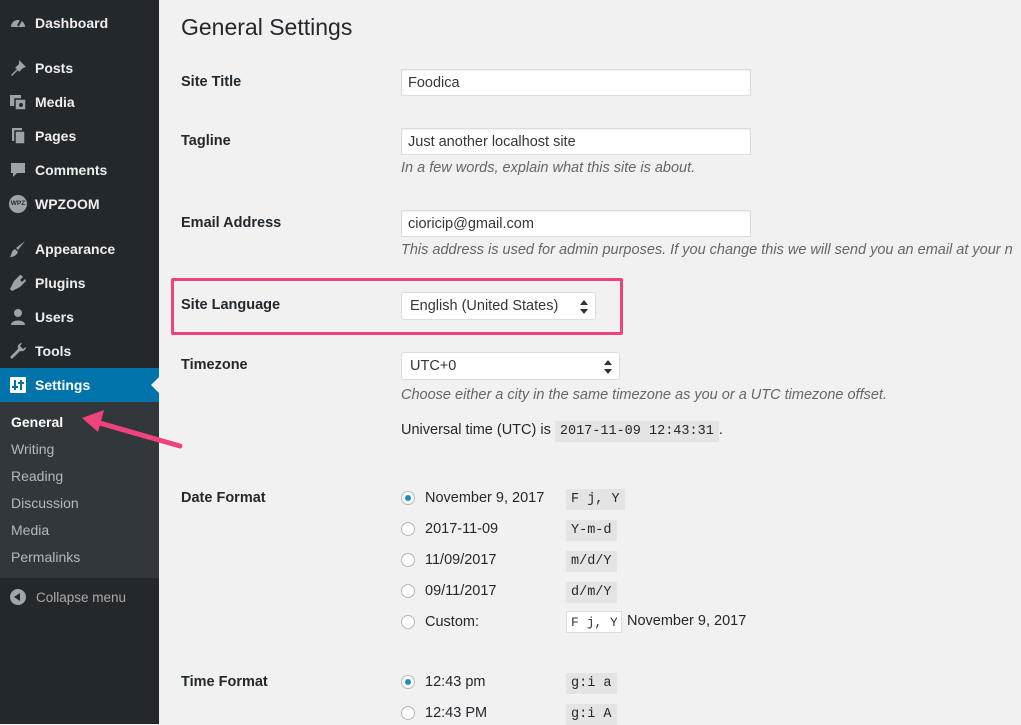  I want to click on site-title-input, so click(576, 82).